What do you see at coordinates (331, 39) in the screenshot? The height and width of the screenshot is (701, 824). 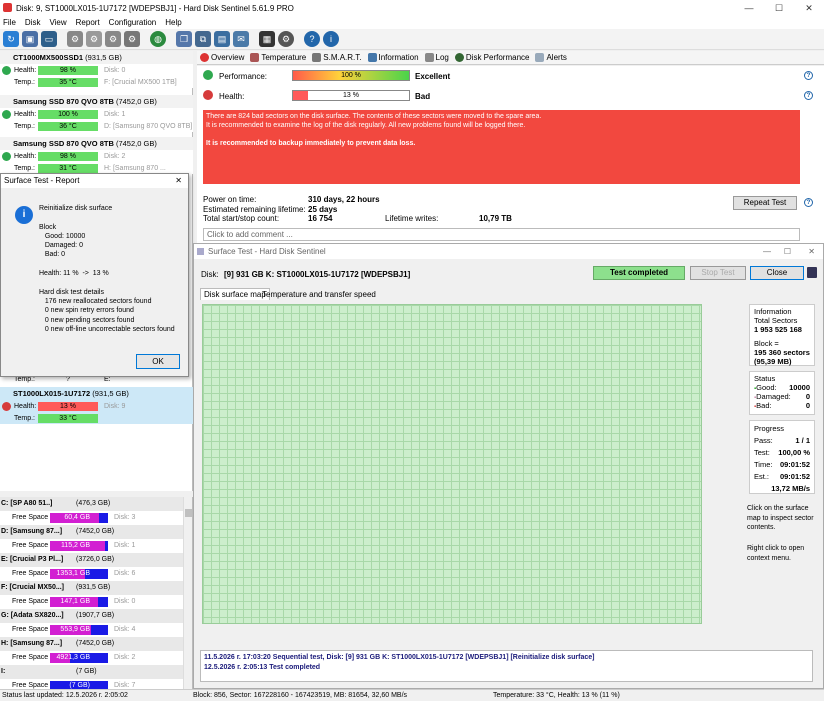 I see `info-icon: i` at bounding box center [331, 39].